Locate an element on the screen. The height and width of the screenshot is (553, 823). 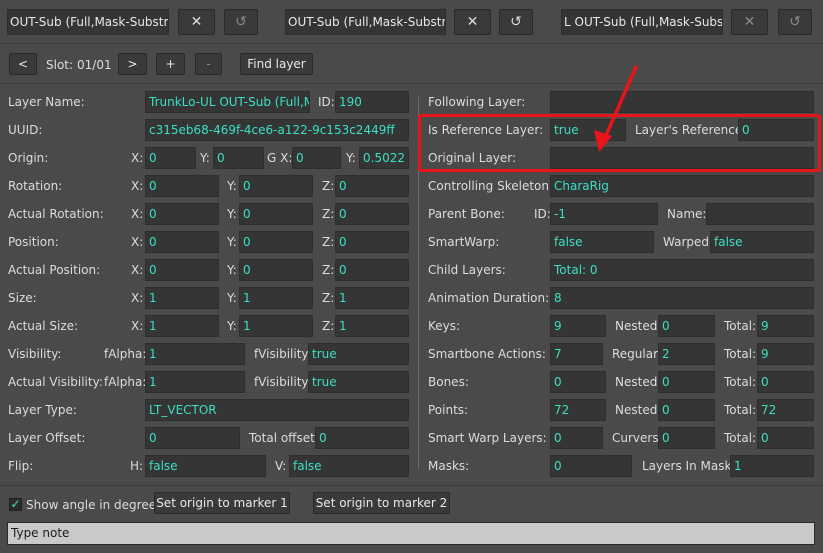
actual-position-z-field: 0 is located at coordinates (372, 270).